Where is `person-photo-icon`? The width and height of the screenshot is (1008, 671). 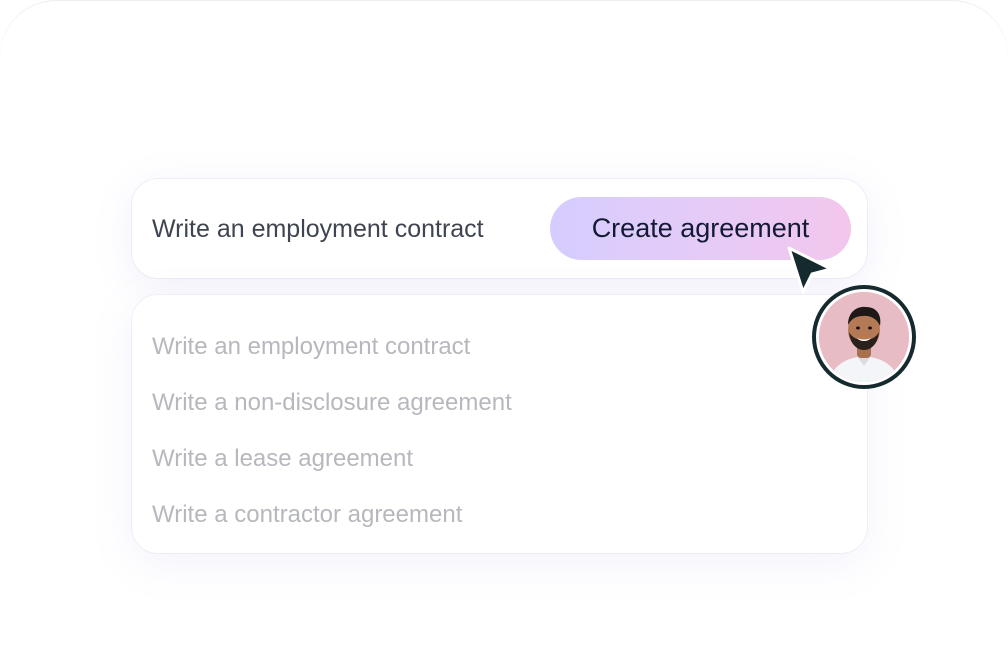 person-photo-icon is located at coordinates (864, 337).